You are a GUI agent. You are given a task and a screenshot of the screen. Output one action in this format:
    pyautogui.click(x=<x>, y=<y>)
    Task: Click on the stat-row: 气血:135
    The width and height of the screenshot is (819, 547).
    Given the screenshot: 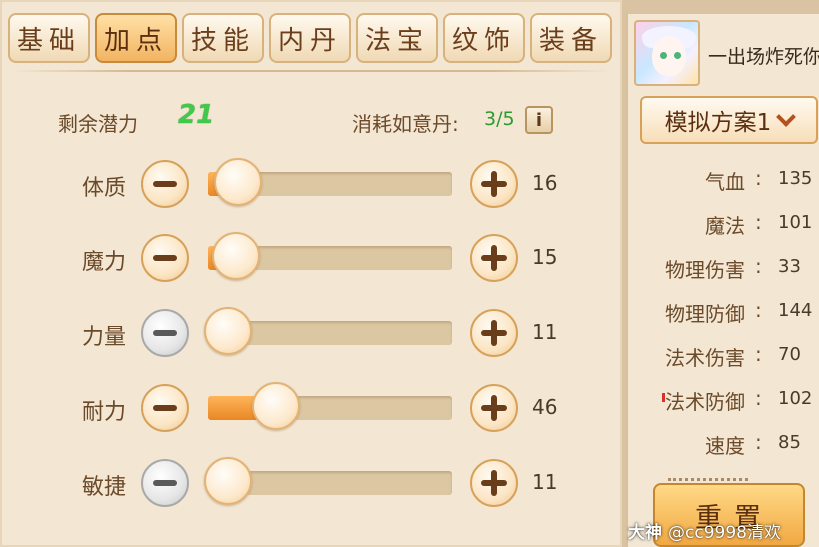 What is the action you would take?
    pyautogui.click(x=723, y=181)
    